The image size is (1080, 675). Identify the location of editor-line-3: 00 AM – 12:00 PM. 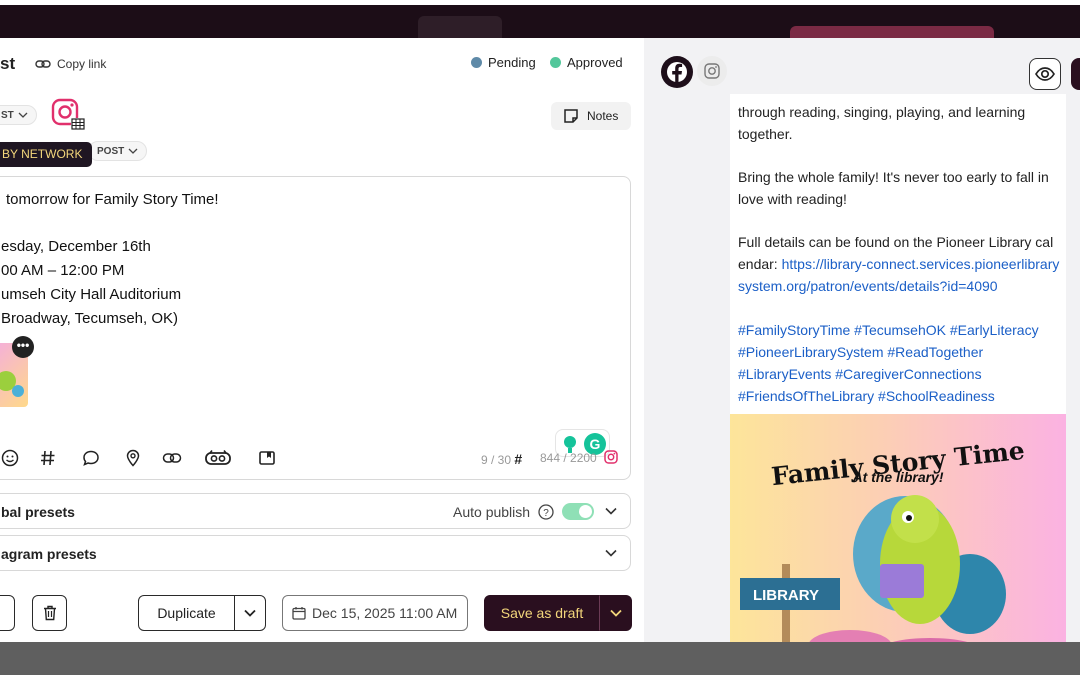
(63, 270).